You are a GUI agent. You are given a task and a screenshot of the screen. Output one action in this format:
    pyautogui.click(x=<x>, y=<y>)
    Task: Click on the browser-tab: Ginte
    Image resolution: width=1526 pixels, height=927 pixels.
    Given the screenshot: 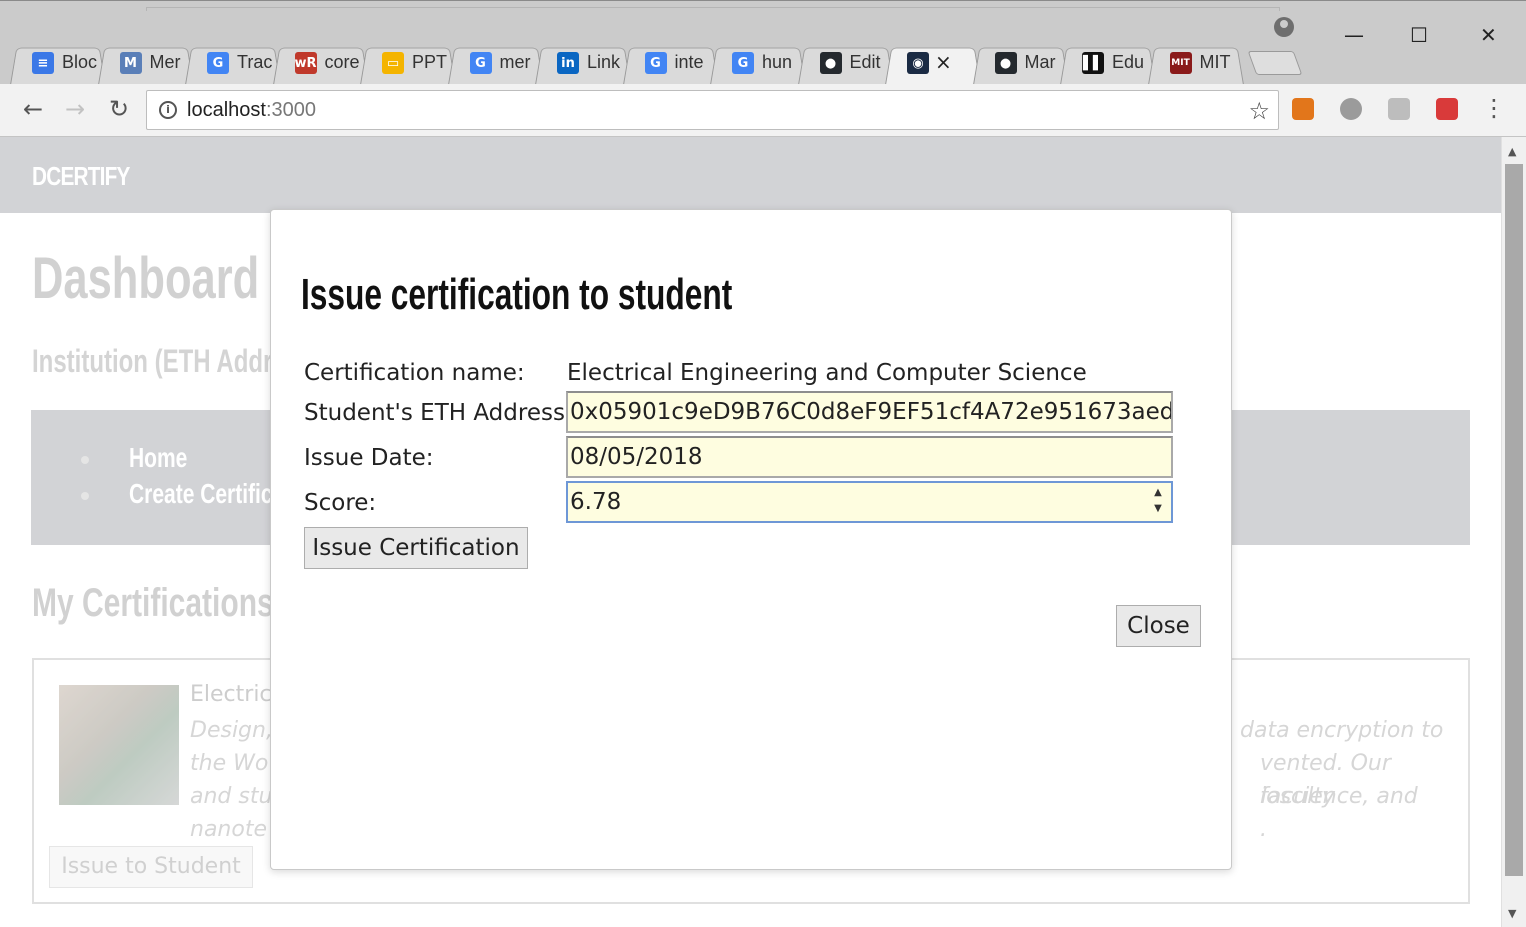 What is the action you would take?
    pyautogui.click(x=670, y=63)
    